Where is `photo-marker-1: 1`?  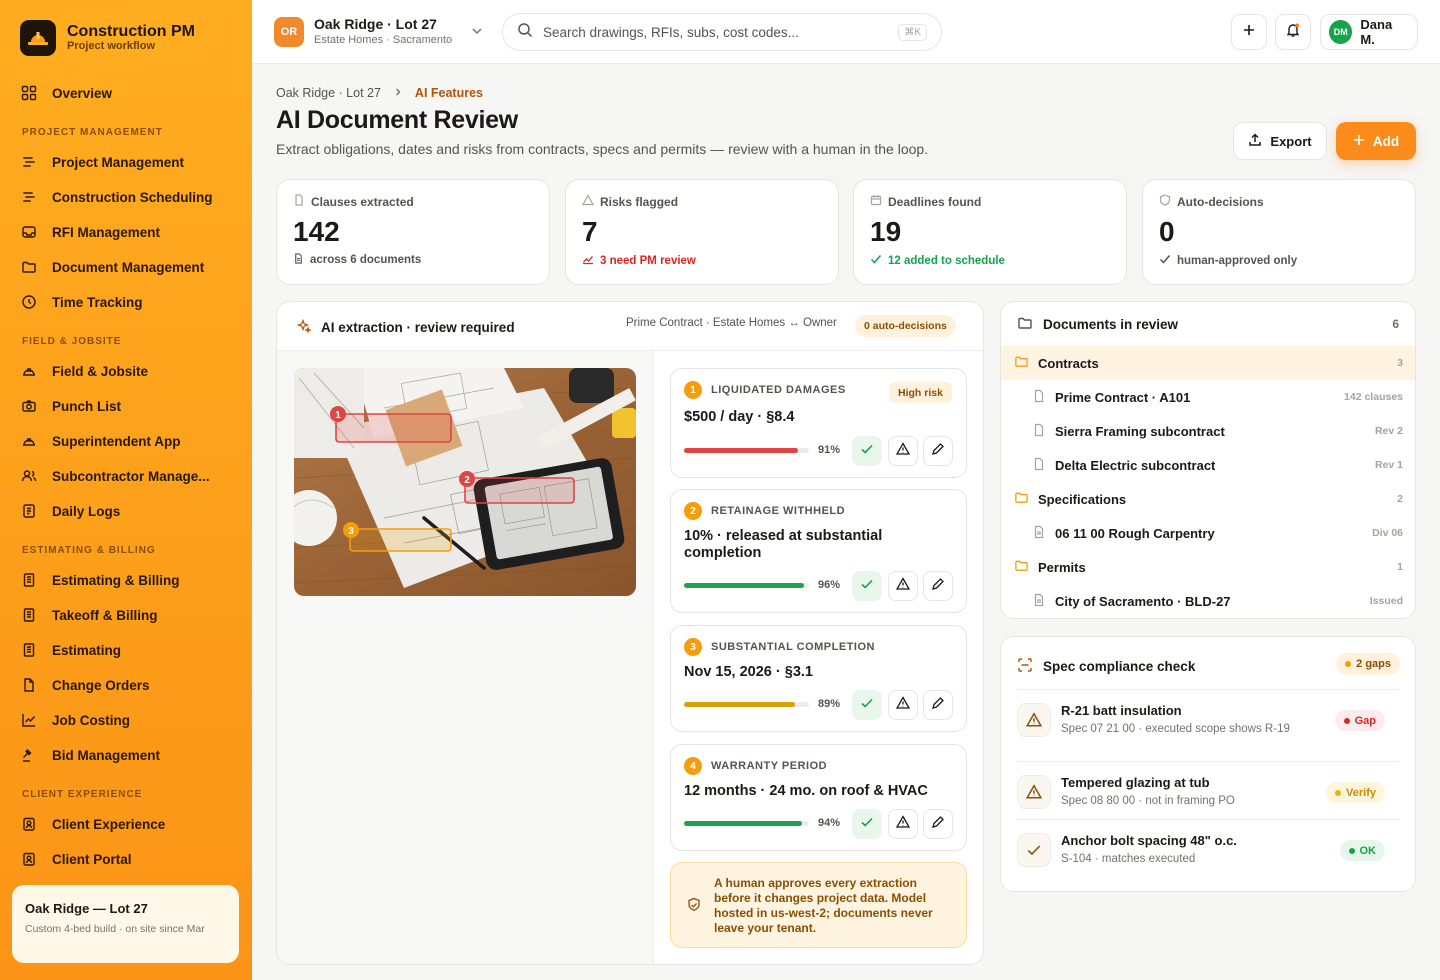
photo-marker-1: 1 is located at coordinates (338, 414).